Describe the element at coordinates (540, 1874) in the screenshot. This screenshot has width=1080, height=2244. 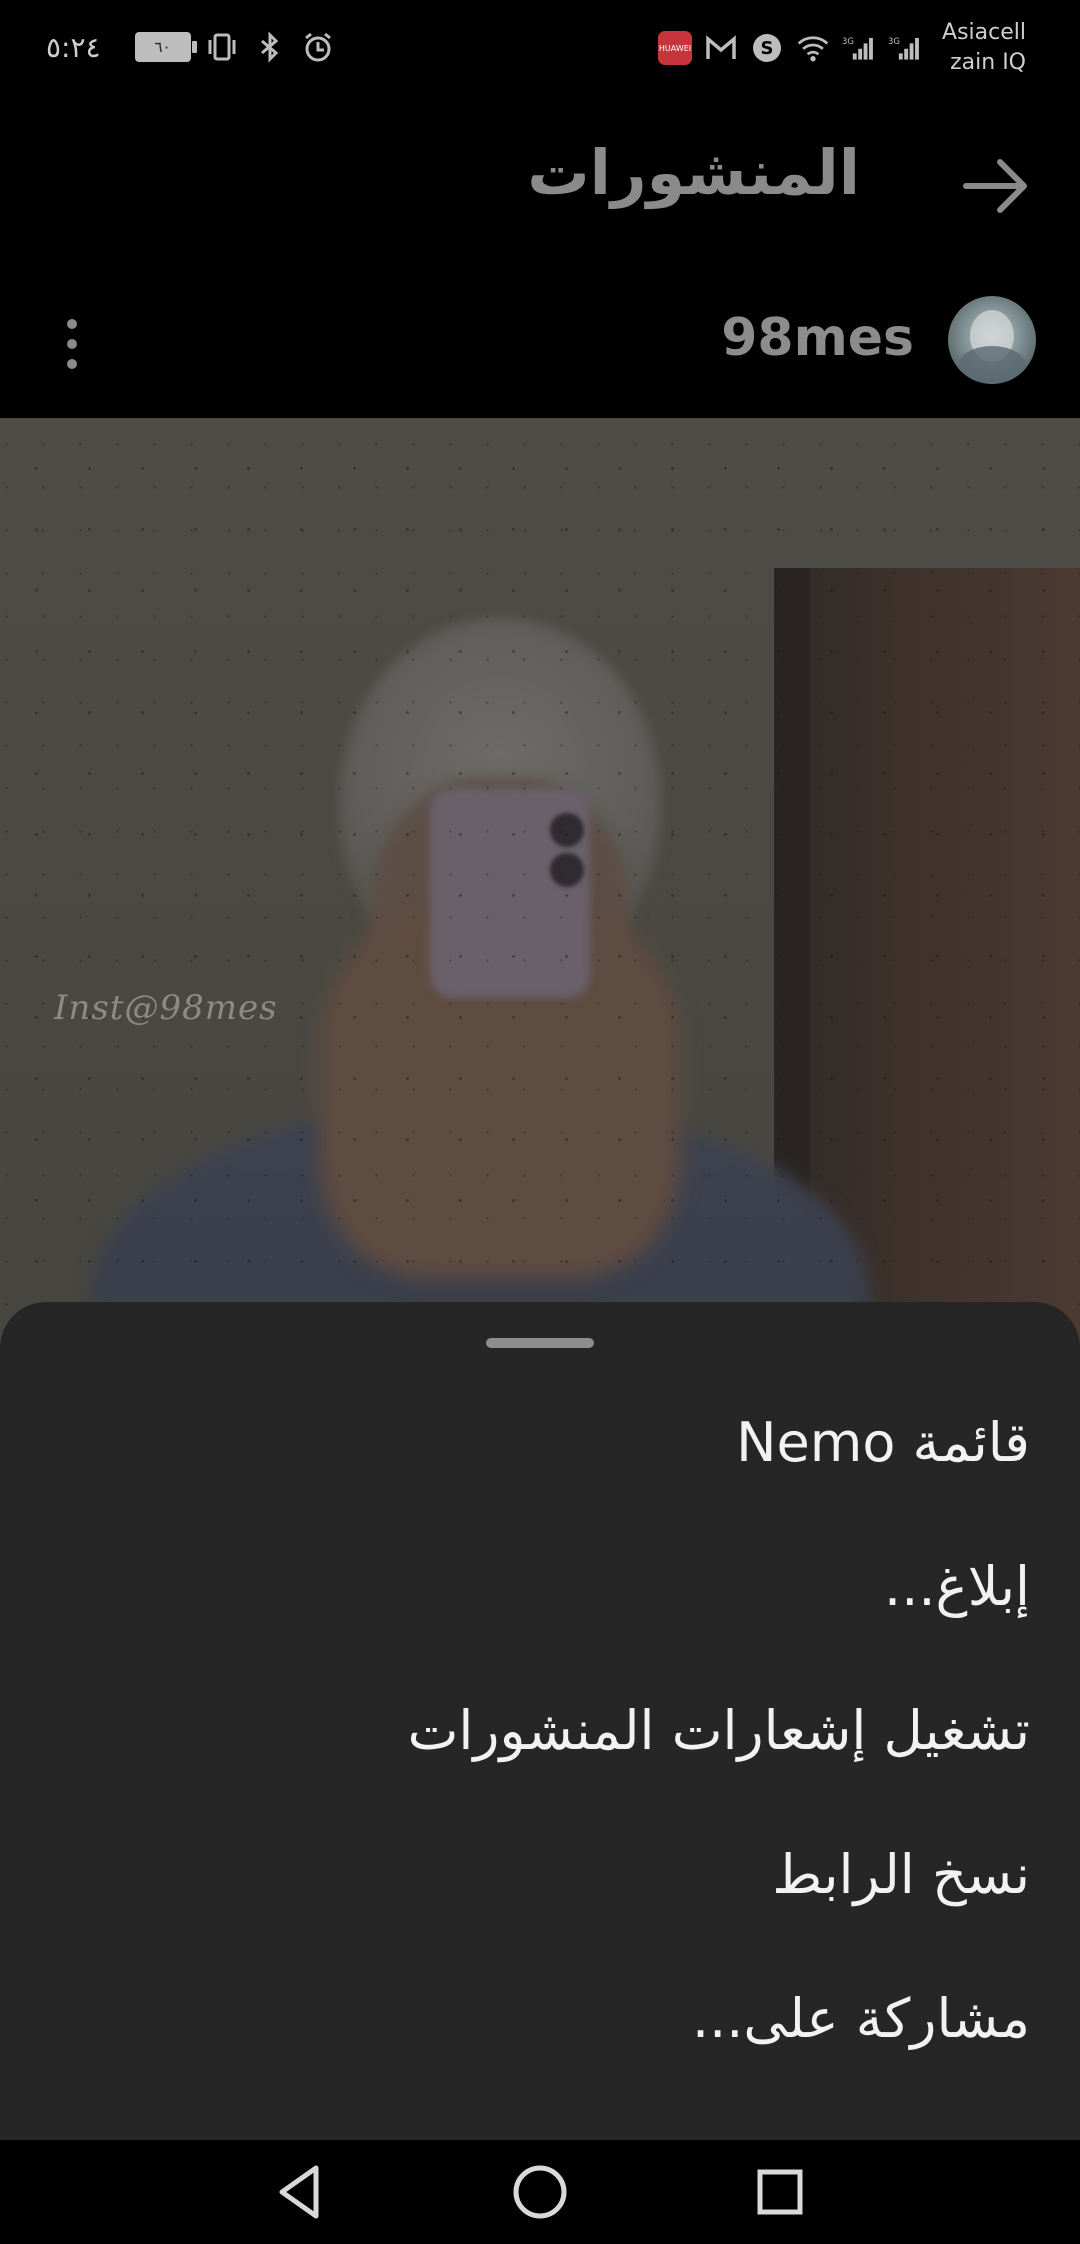
I see `menu-item-copy-link: نسخ الرابط` at that location.